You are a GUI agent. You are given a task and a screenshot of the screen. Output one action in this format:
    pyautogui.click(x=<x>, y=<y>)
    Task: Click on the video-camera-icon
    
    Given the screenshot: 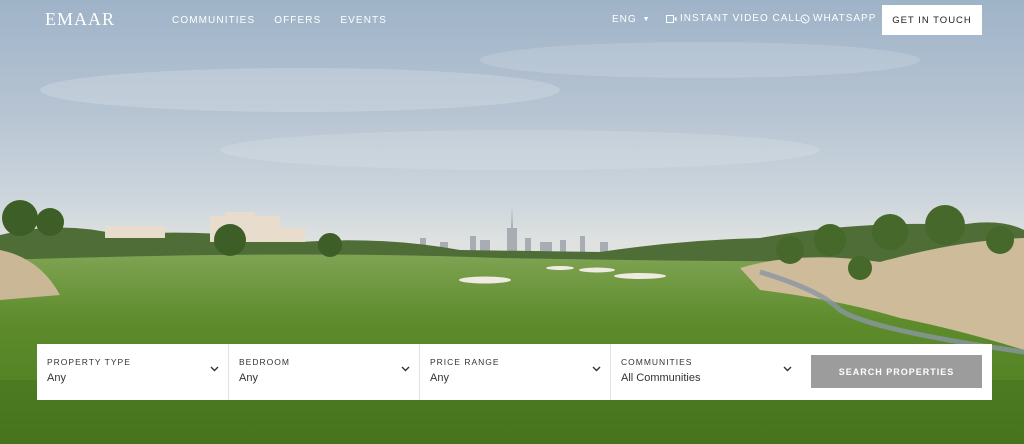 What is the action you would take?
    pyautogui.click(x=671, y=18)
    